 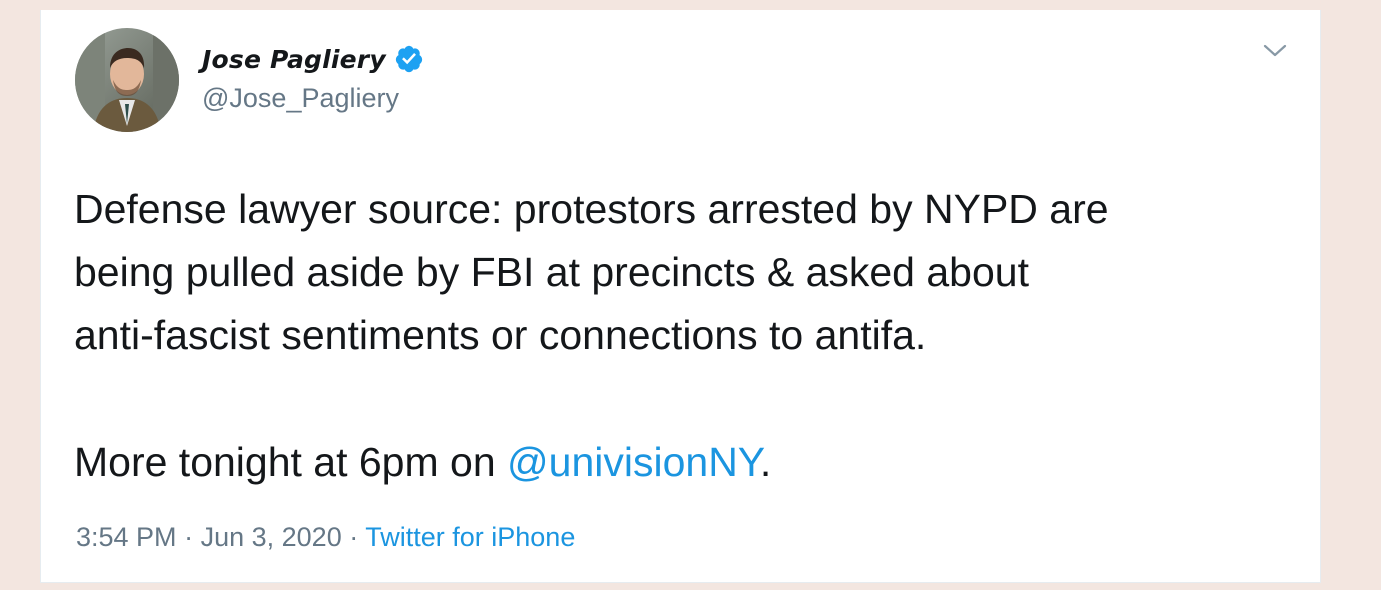 I want to click on mention-link: @univisionNY, so click(x=633, y=462).